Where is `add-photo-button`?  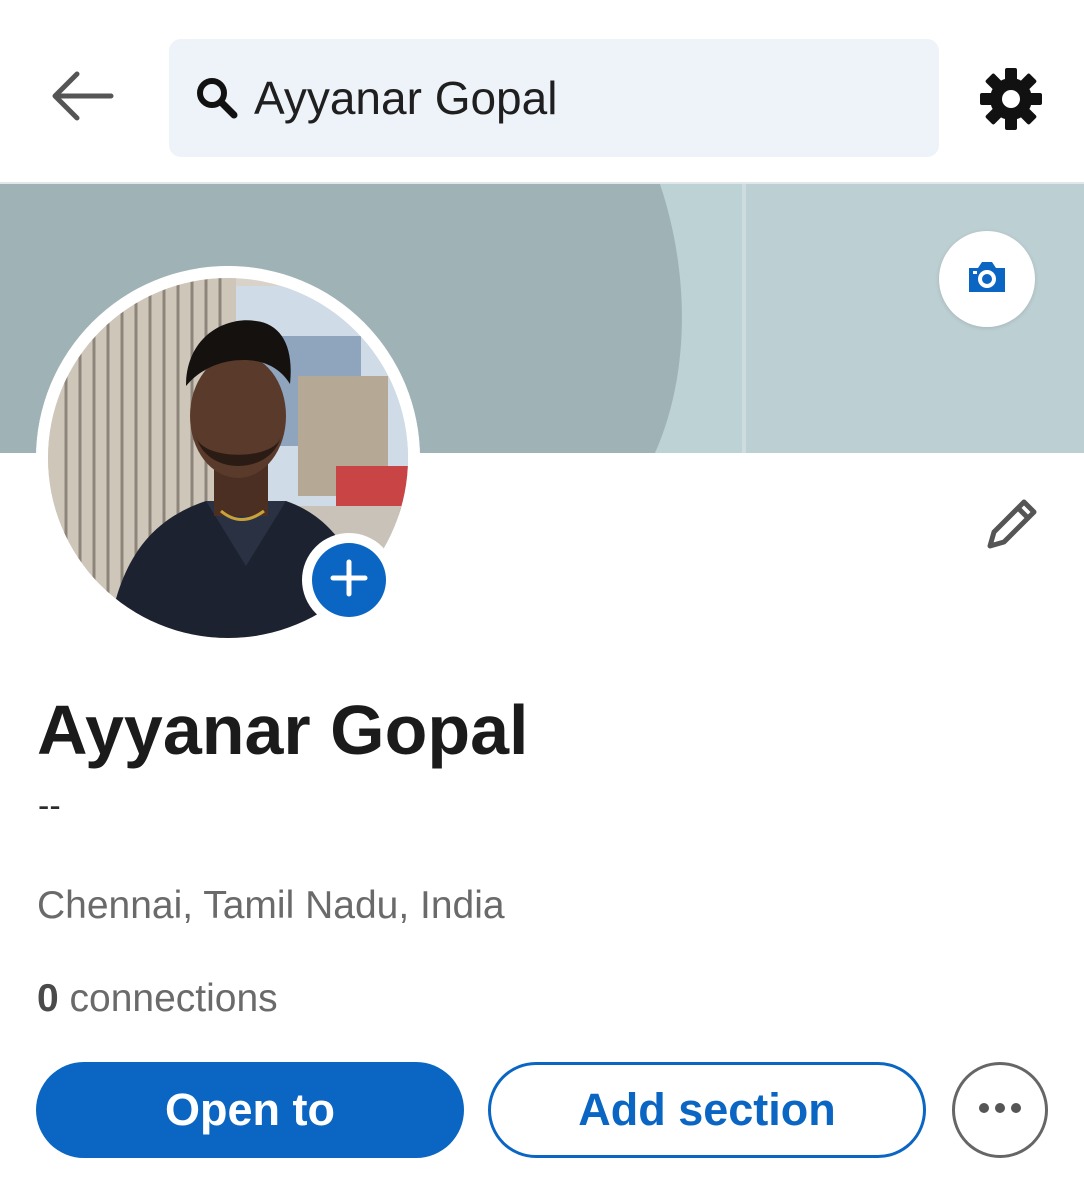
add-photo-button is located at coordinates (349, 580).